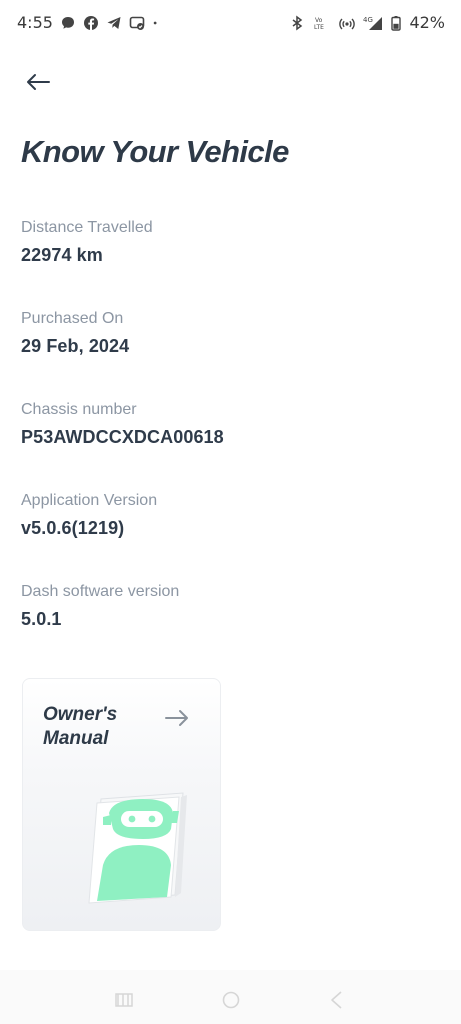 Image resolution: width=461 pixels, height=1024 pixels. I want to click on field-value: 29 Feb, 2024, so click(75, 346).